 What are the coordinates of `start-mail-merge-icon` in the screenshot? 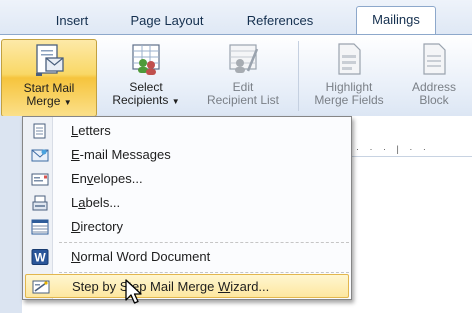 It's located at (49, 60).